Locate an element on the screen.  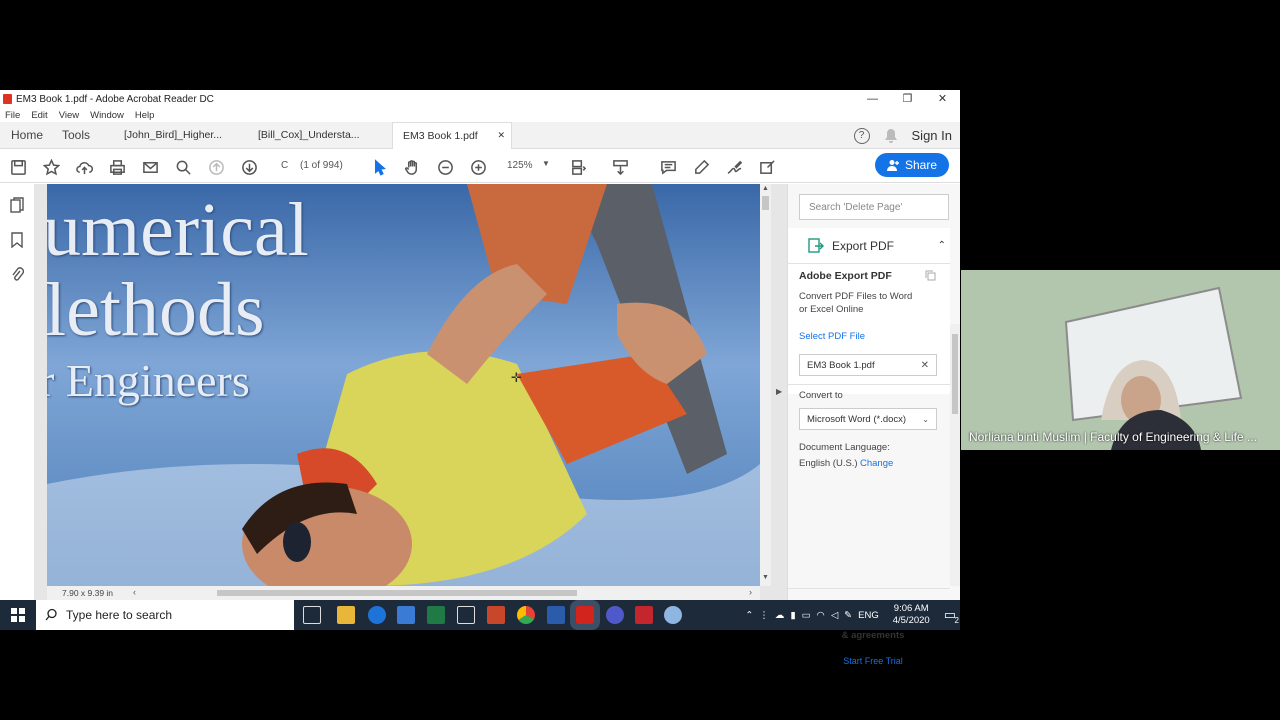
menu-file: File is located at coordinates (12, 115).